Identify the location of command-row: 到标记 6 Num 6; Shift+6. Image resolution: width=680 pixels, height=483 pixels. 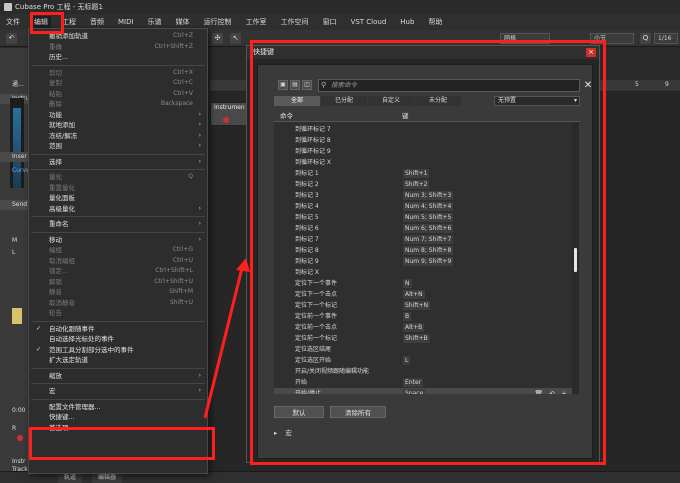
(423, 228).